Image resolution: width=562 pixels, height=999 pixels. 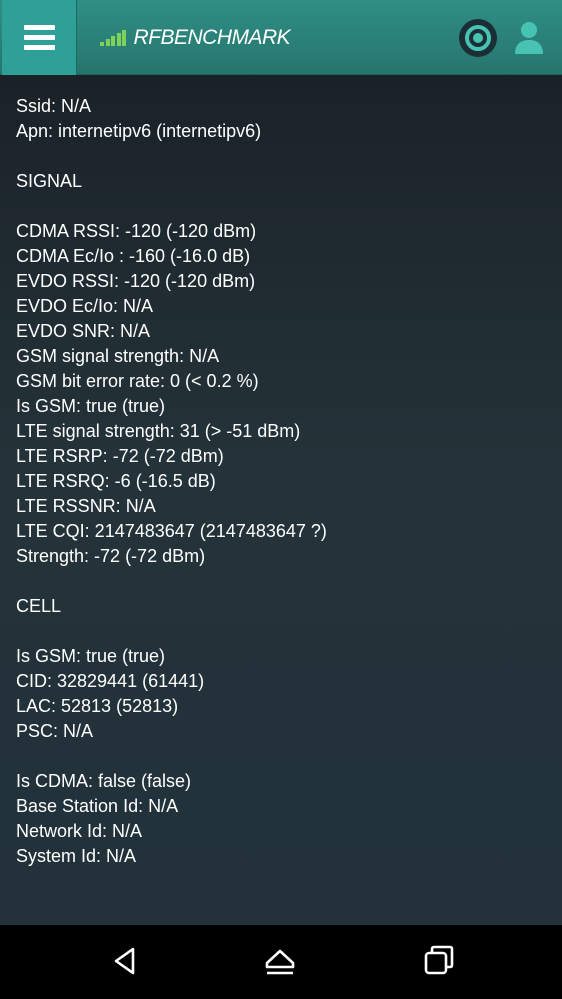 I want to click on system-nav-bar, so click(x=281, y=962).